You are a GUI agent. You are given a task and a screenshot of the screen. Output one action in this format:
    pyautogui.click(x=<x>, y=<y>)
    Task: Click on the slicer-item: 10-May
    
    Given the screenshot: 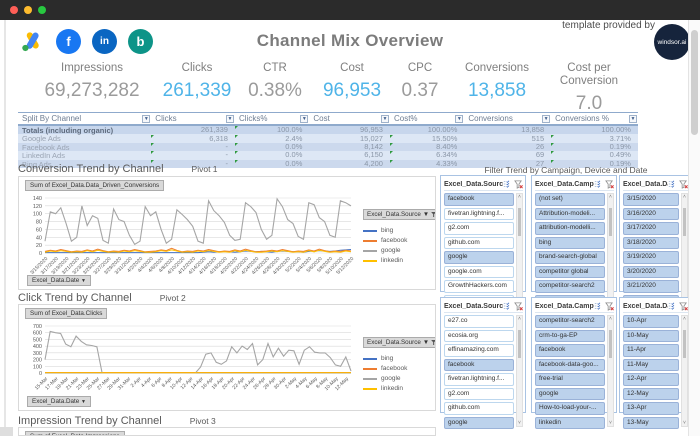 What is the action you would take?
    pyautogui.click(x=651, y=335)
    